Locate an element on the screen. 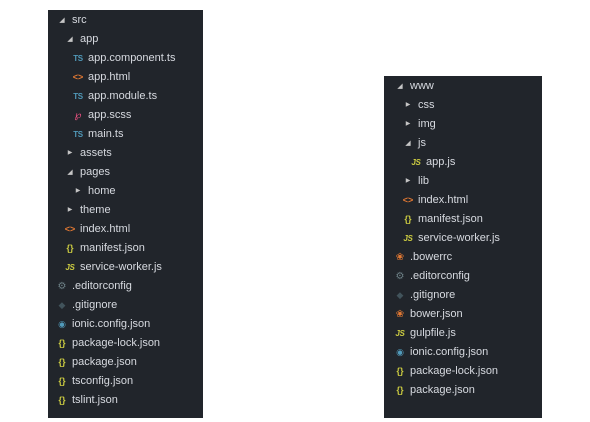  tree-item: JS app.js is located at coordinates (463, 162).